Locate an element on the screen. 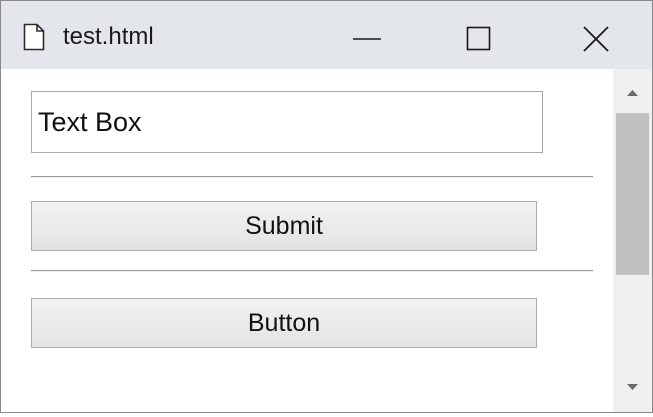  submit-button: Submit is located at coordinates (284, 226).